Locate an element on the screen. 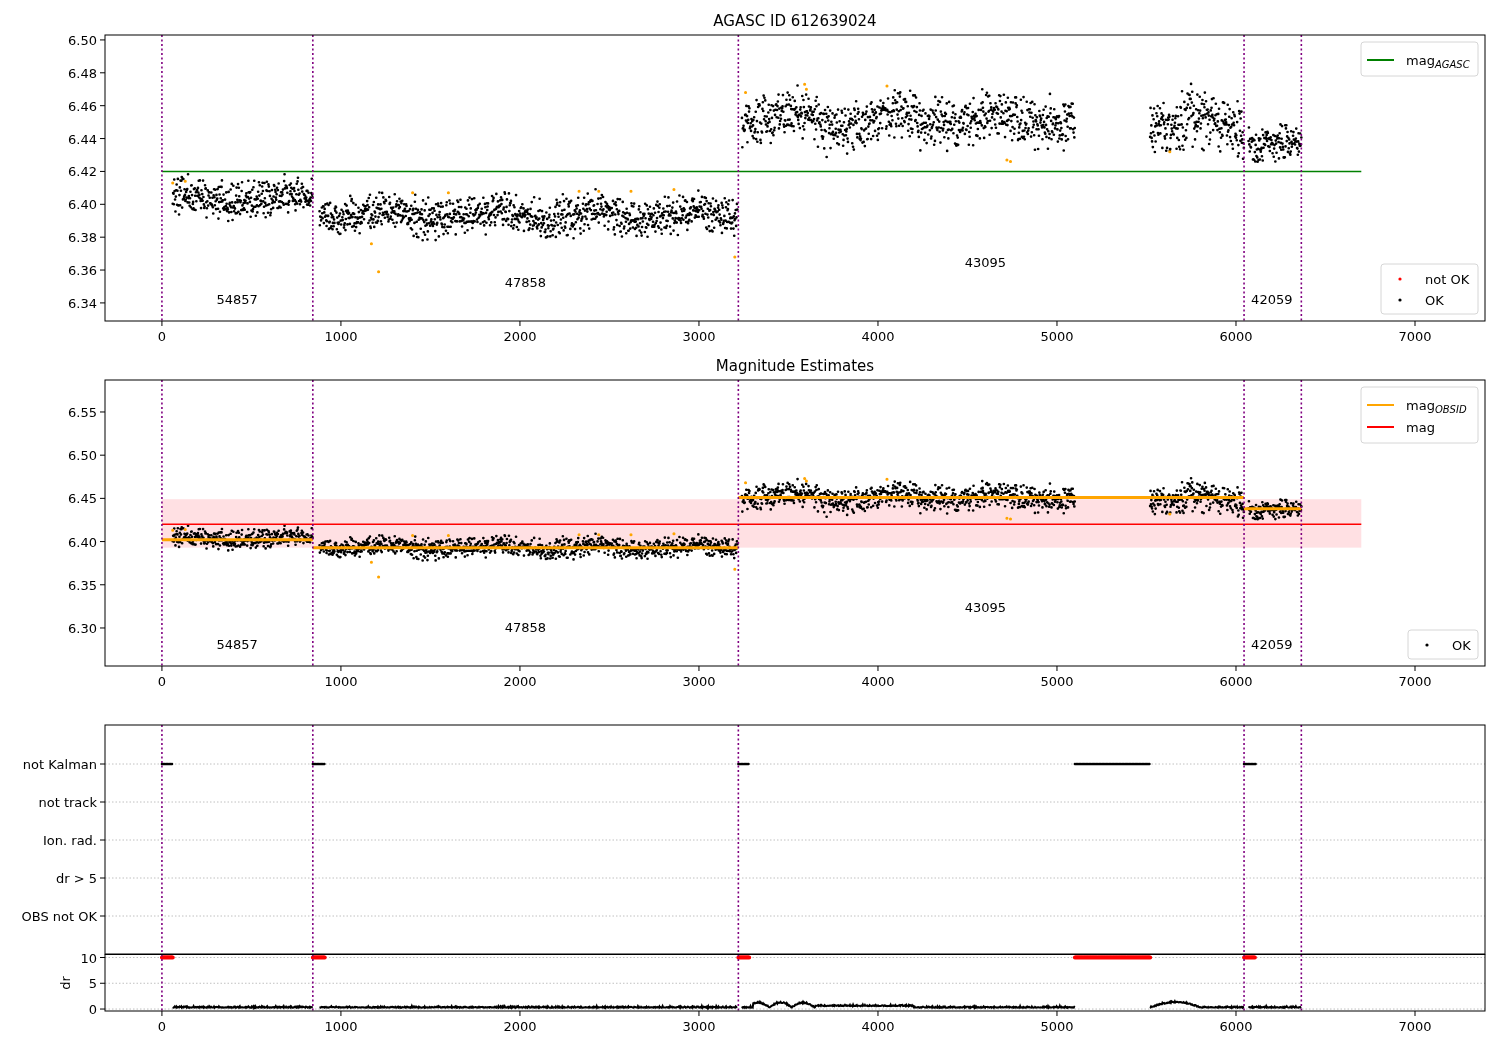 The height and width of the screenshot is (1050, 1500). y-tick-label: 6.35 is located at coordinates (82, 585).